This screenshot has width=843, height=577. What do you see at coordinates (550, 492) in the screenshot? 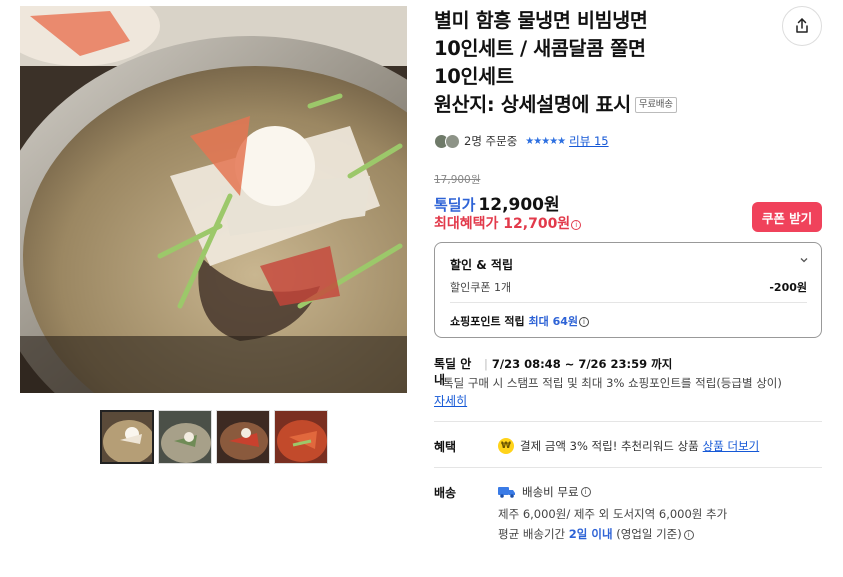
I see `shipping-fee: 배송비 무료` at bounding box center [550, 492].